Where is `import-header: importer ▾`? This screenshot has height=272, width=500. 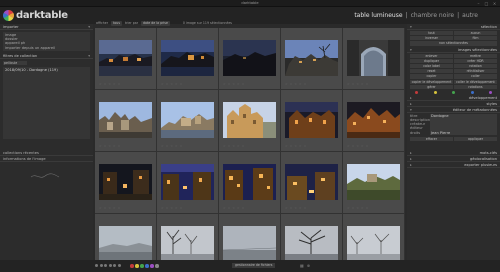
import-header: importer ▾ is located at coordinates (46, 27).